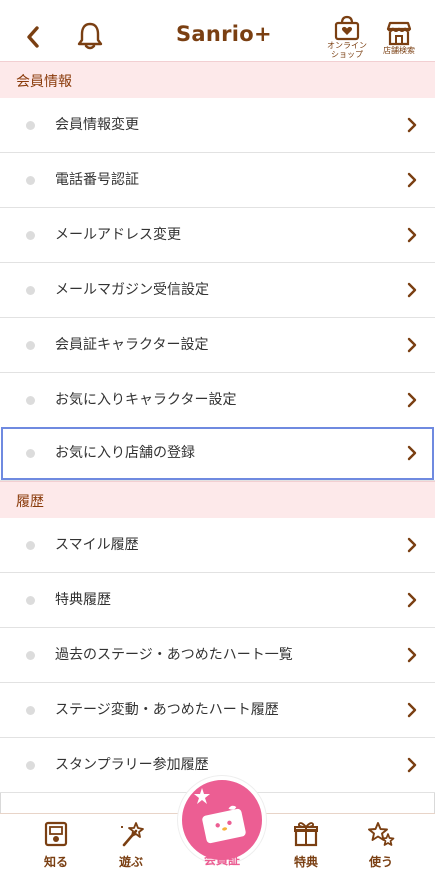  What do you see at coordinates (217, 545) in the screenshot?
I see `list-item-smile-history: スマイル履歴` at bounding box center [217, 545].